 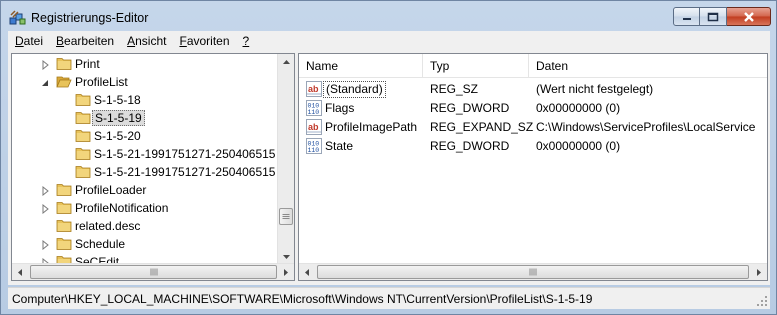 What do you see at coordinates (100, 244) in the screenshot?
I see `tree-item-label: Schedule` at bounding box center [100, 244].